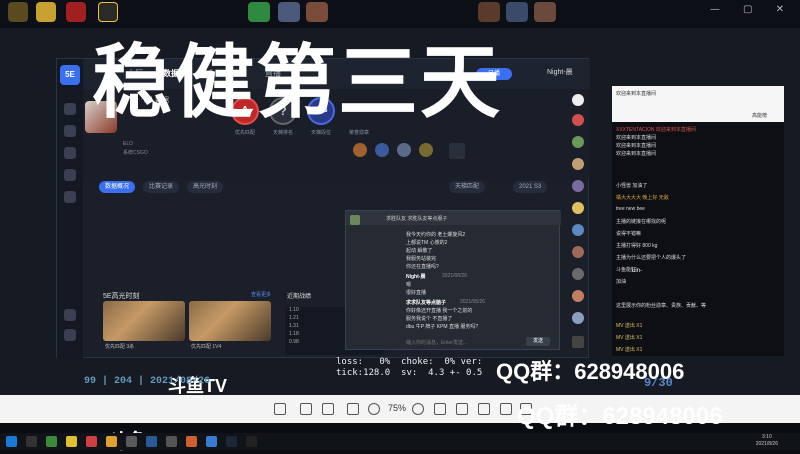 The image size is (800, 454). What do you see at coordinates (206, 347) in the screenshot?
I see `highlight-caption: 优先匹配 1V4` at bounding box center [206, 347].